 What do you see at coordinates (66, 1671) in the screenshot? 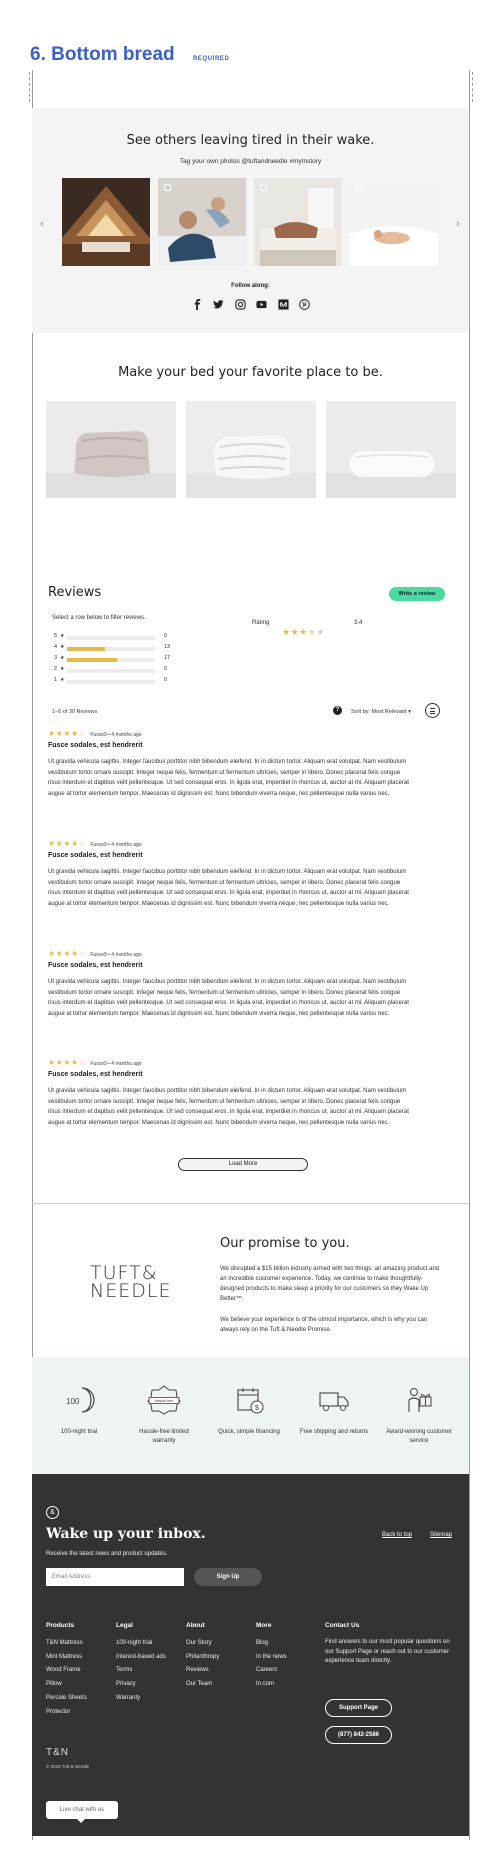
I see `footer-link: Wood Frame` at bounding box center [66, 1671].